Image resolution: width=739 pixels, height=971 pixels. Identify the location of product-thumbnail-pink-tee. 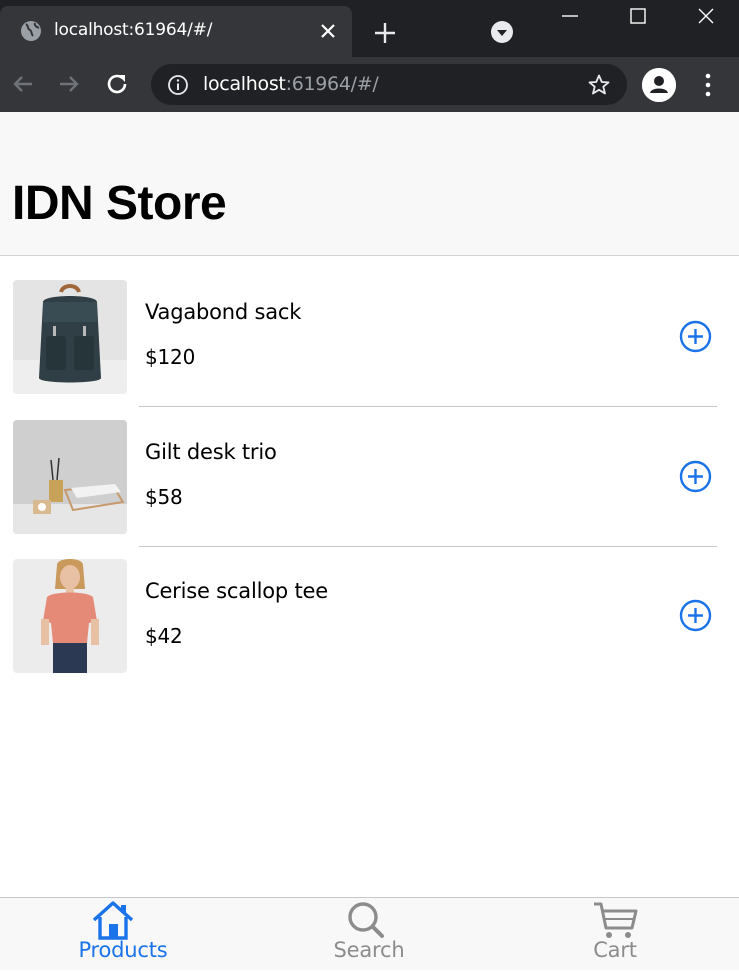
(70, 616).